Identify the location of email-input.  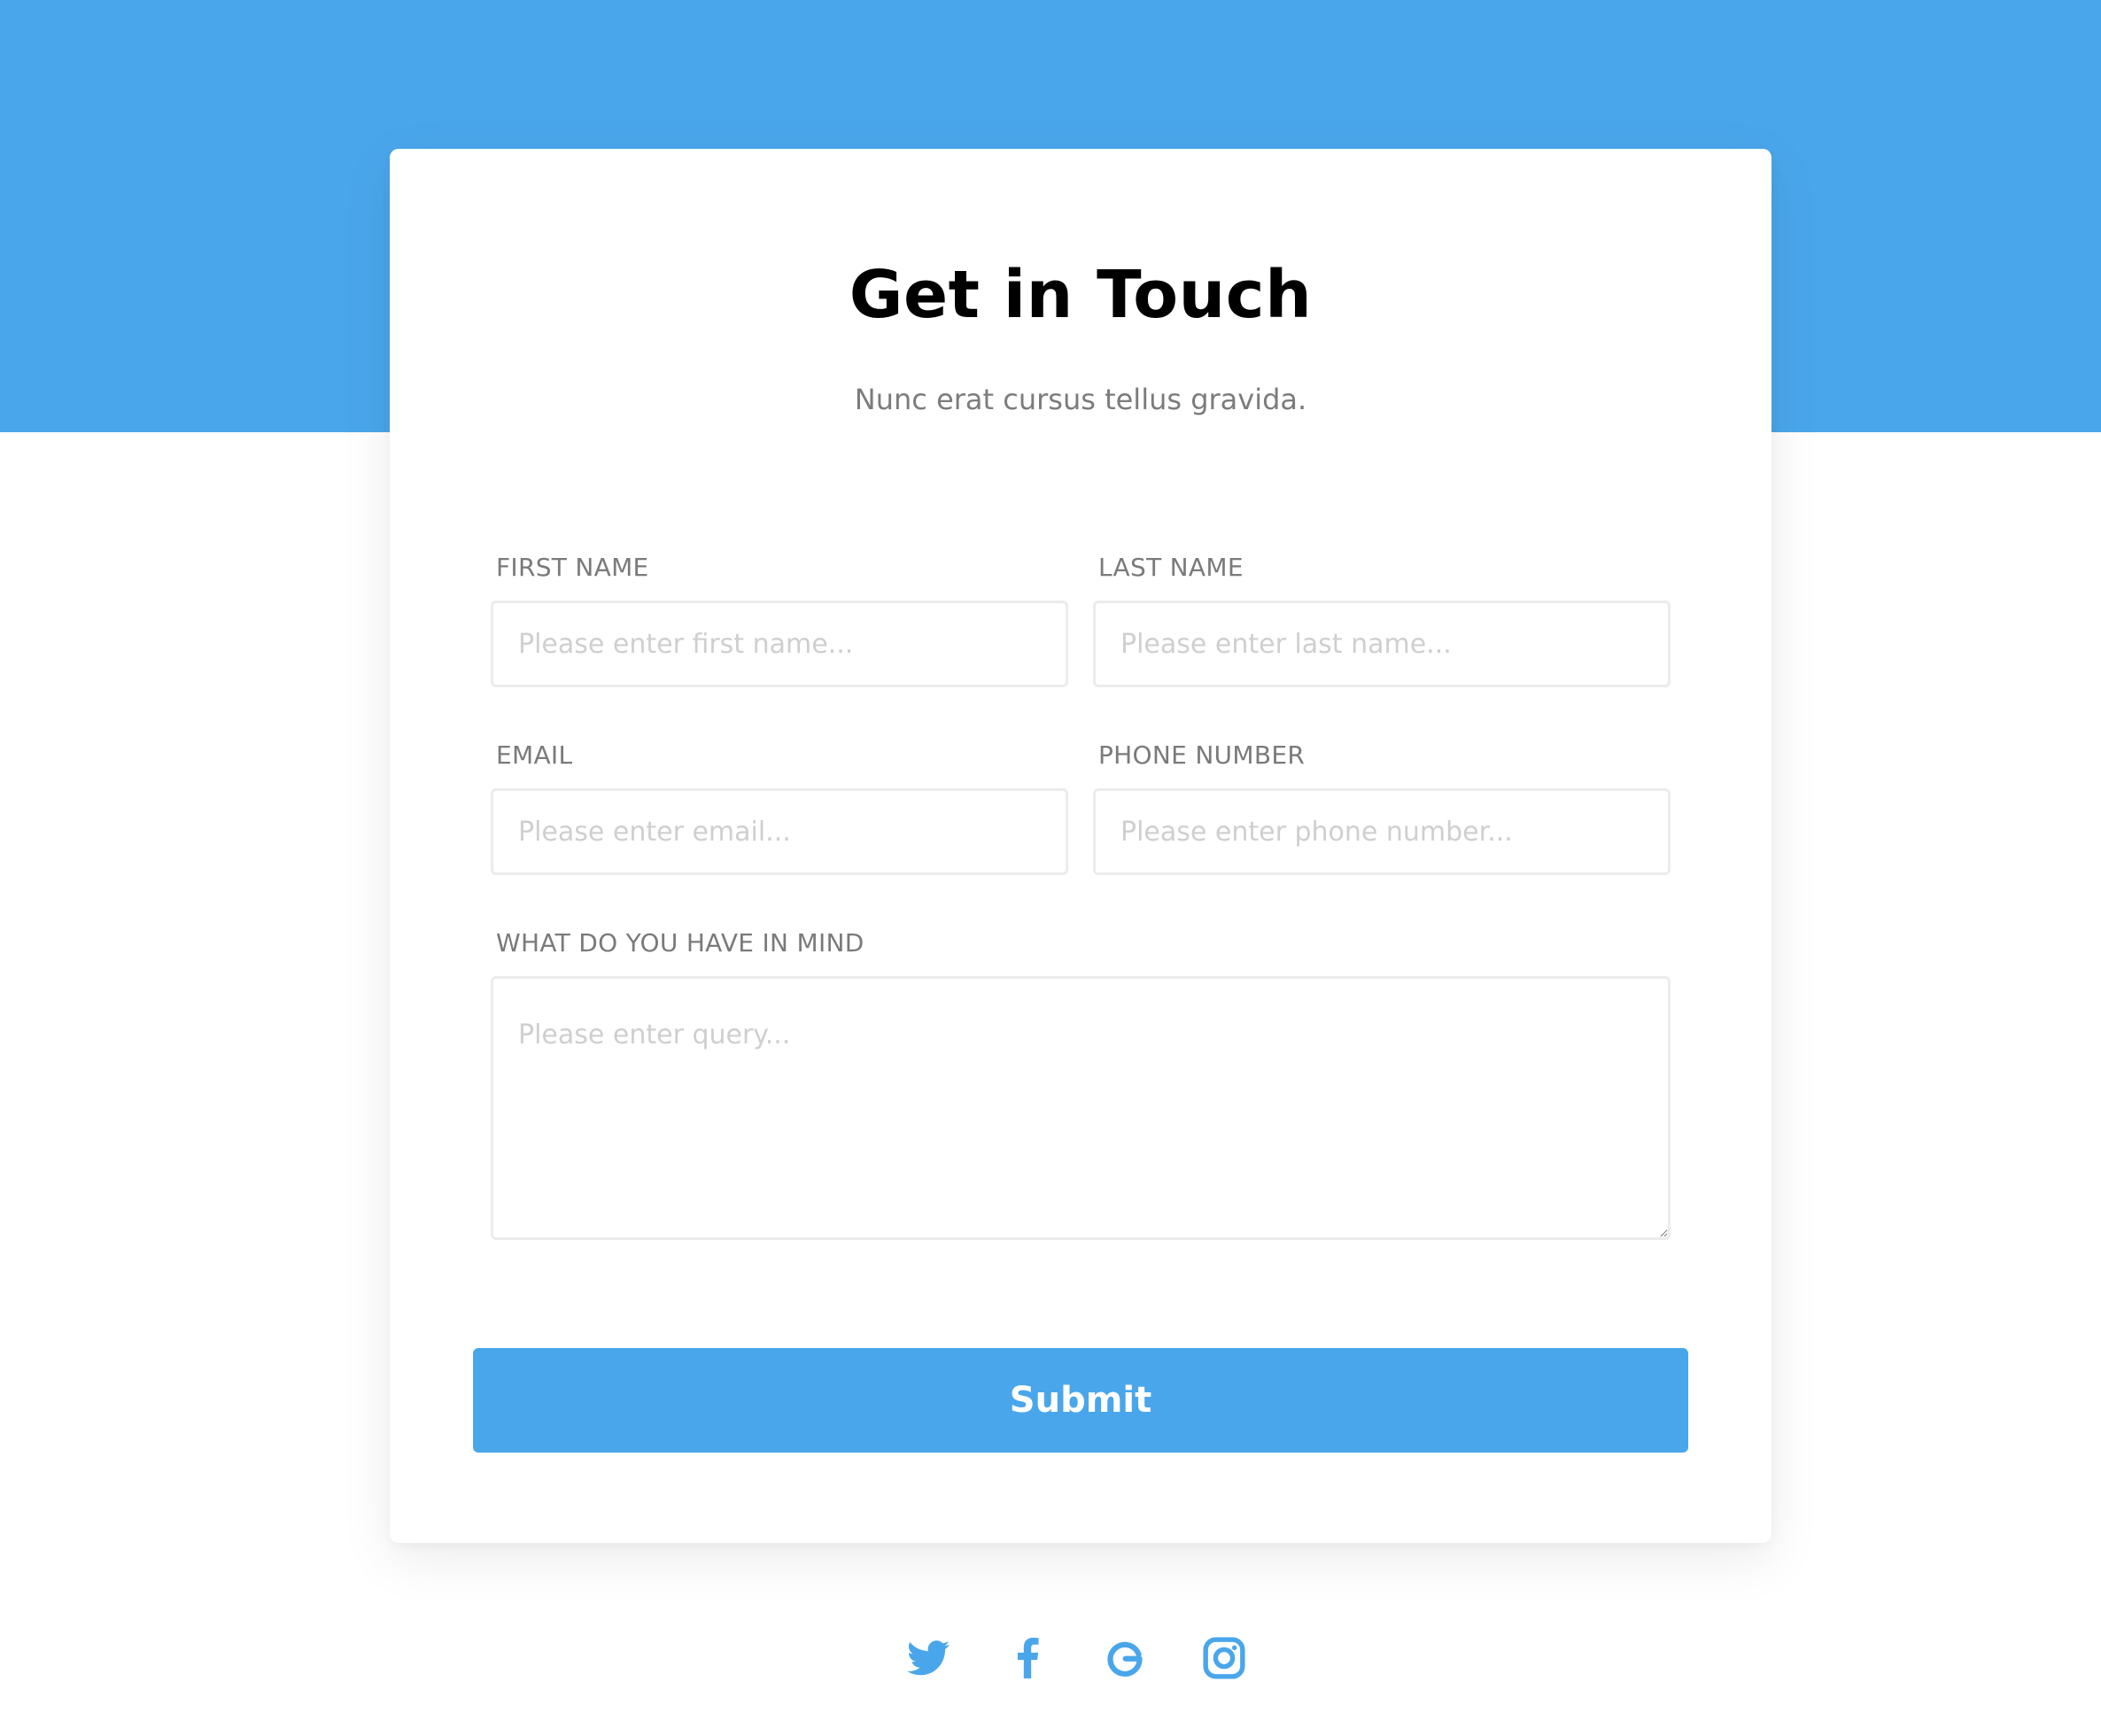
(779, 831).